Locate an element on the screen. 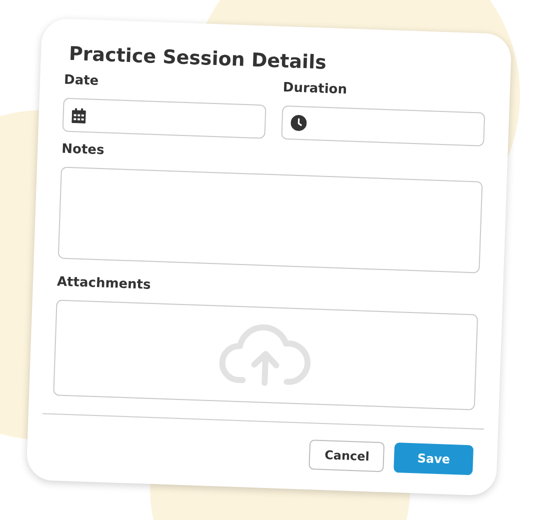  attachments-label: Attachments is located at coordinates (103, 283).